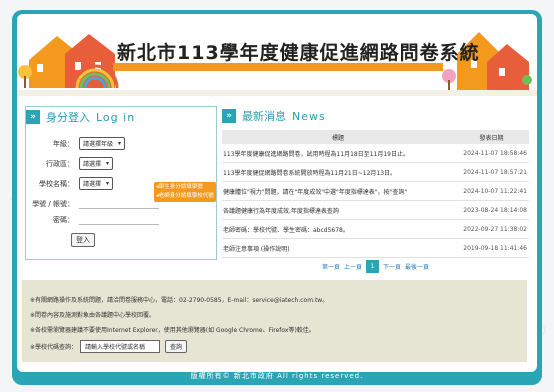 The height and width of the screenshot is (392, 554). I want to click on page-last: 最後一頁, so click(417, 266).